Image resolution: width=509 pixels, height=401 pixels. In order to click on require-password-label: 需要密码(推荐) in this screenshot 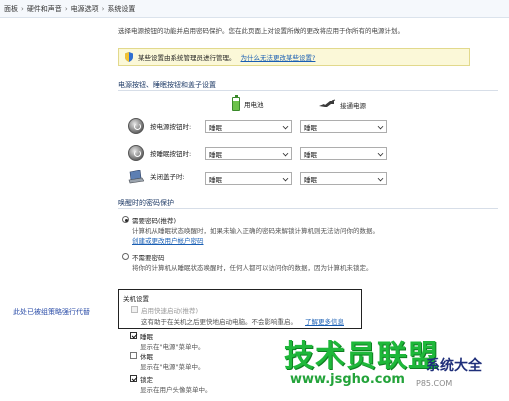, I will do `click(154, 221)`.